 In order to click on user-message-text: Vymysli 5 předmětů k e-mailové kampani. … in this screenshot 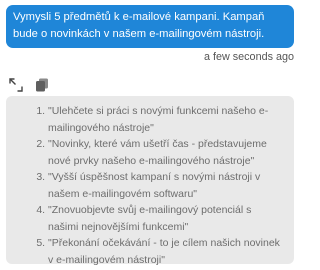, I will do `click(139, 25)`.